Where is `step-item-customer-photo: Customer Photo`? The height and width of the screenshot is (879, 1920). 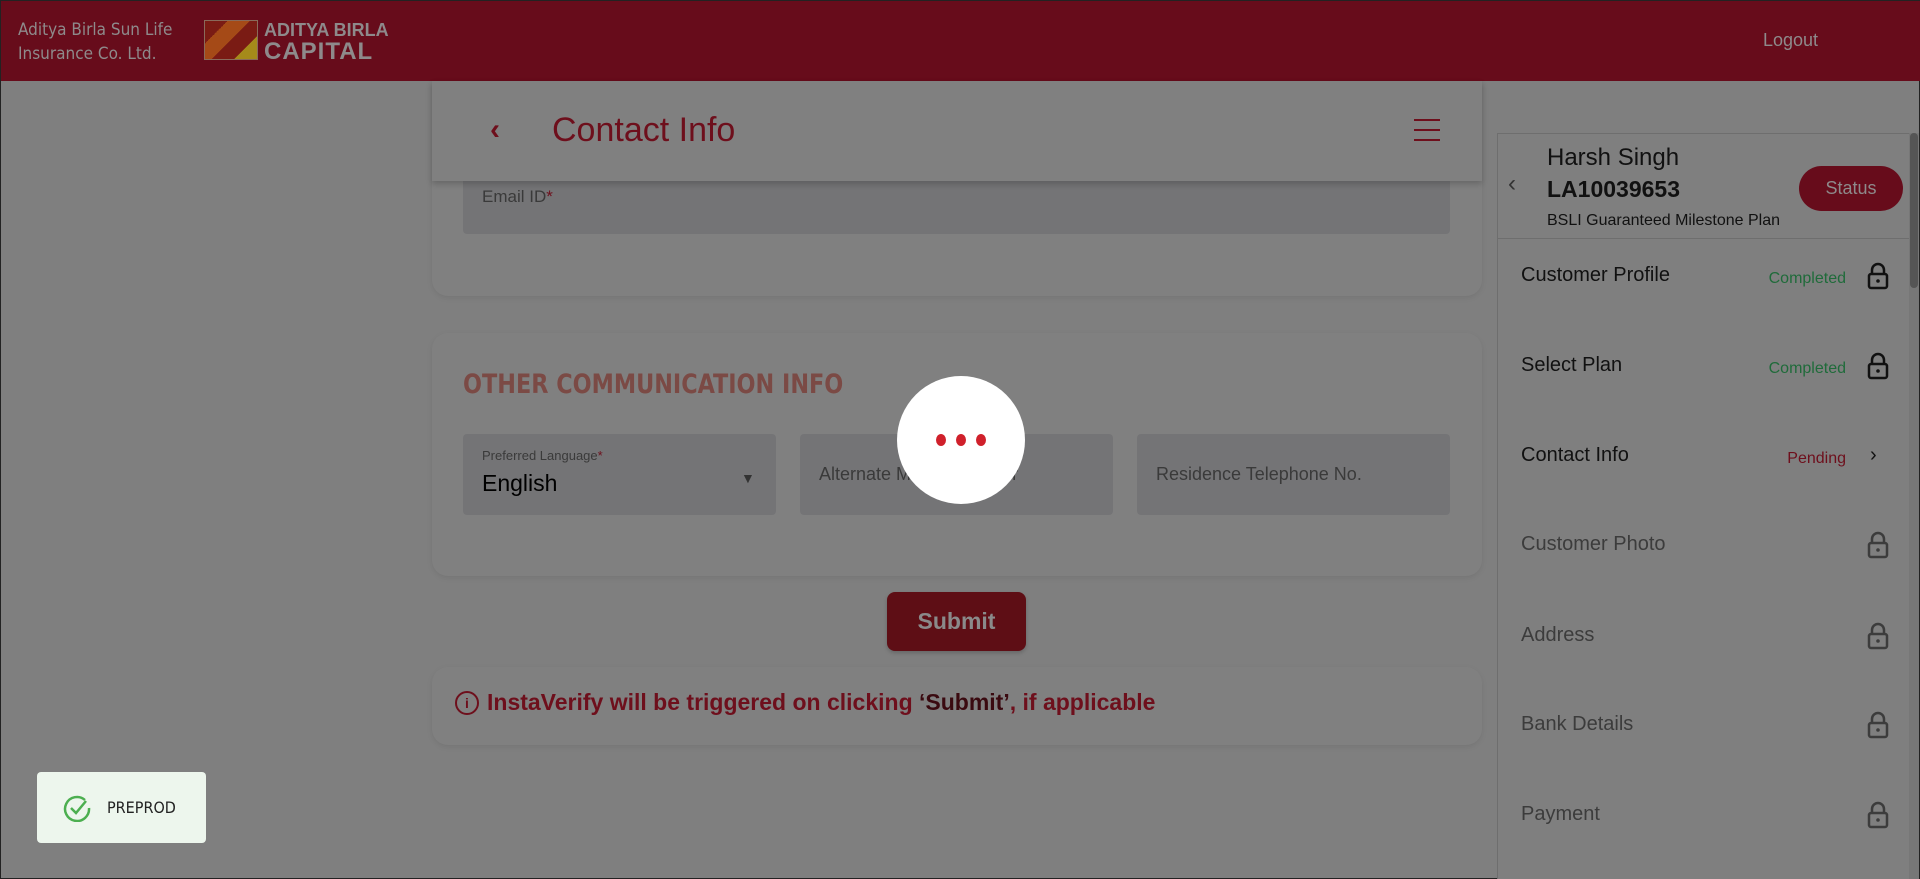 step-item-customer-photo: Customer Photo is located at coordinates (1704, 545).